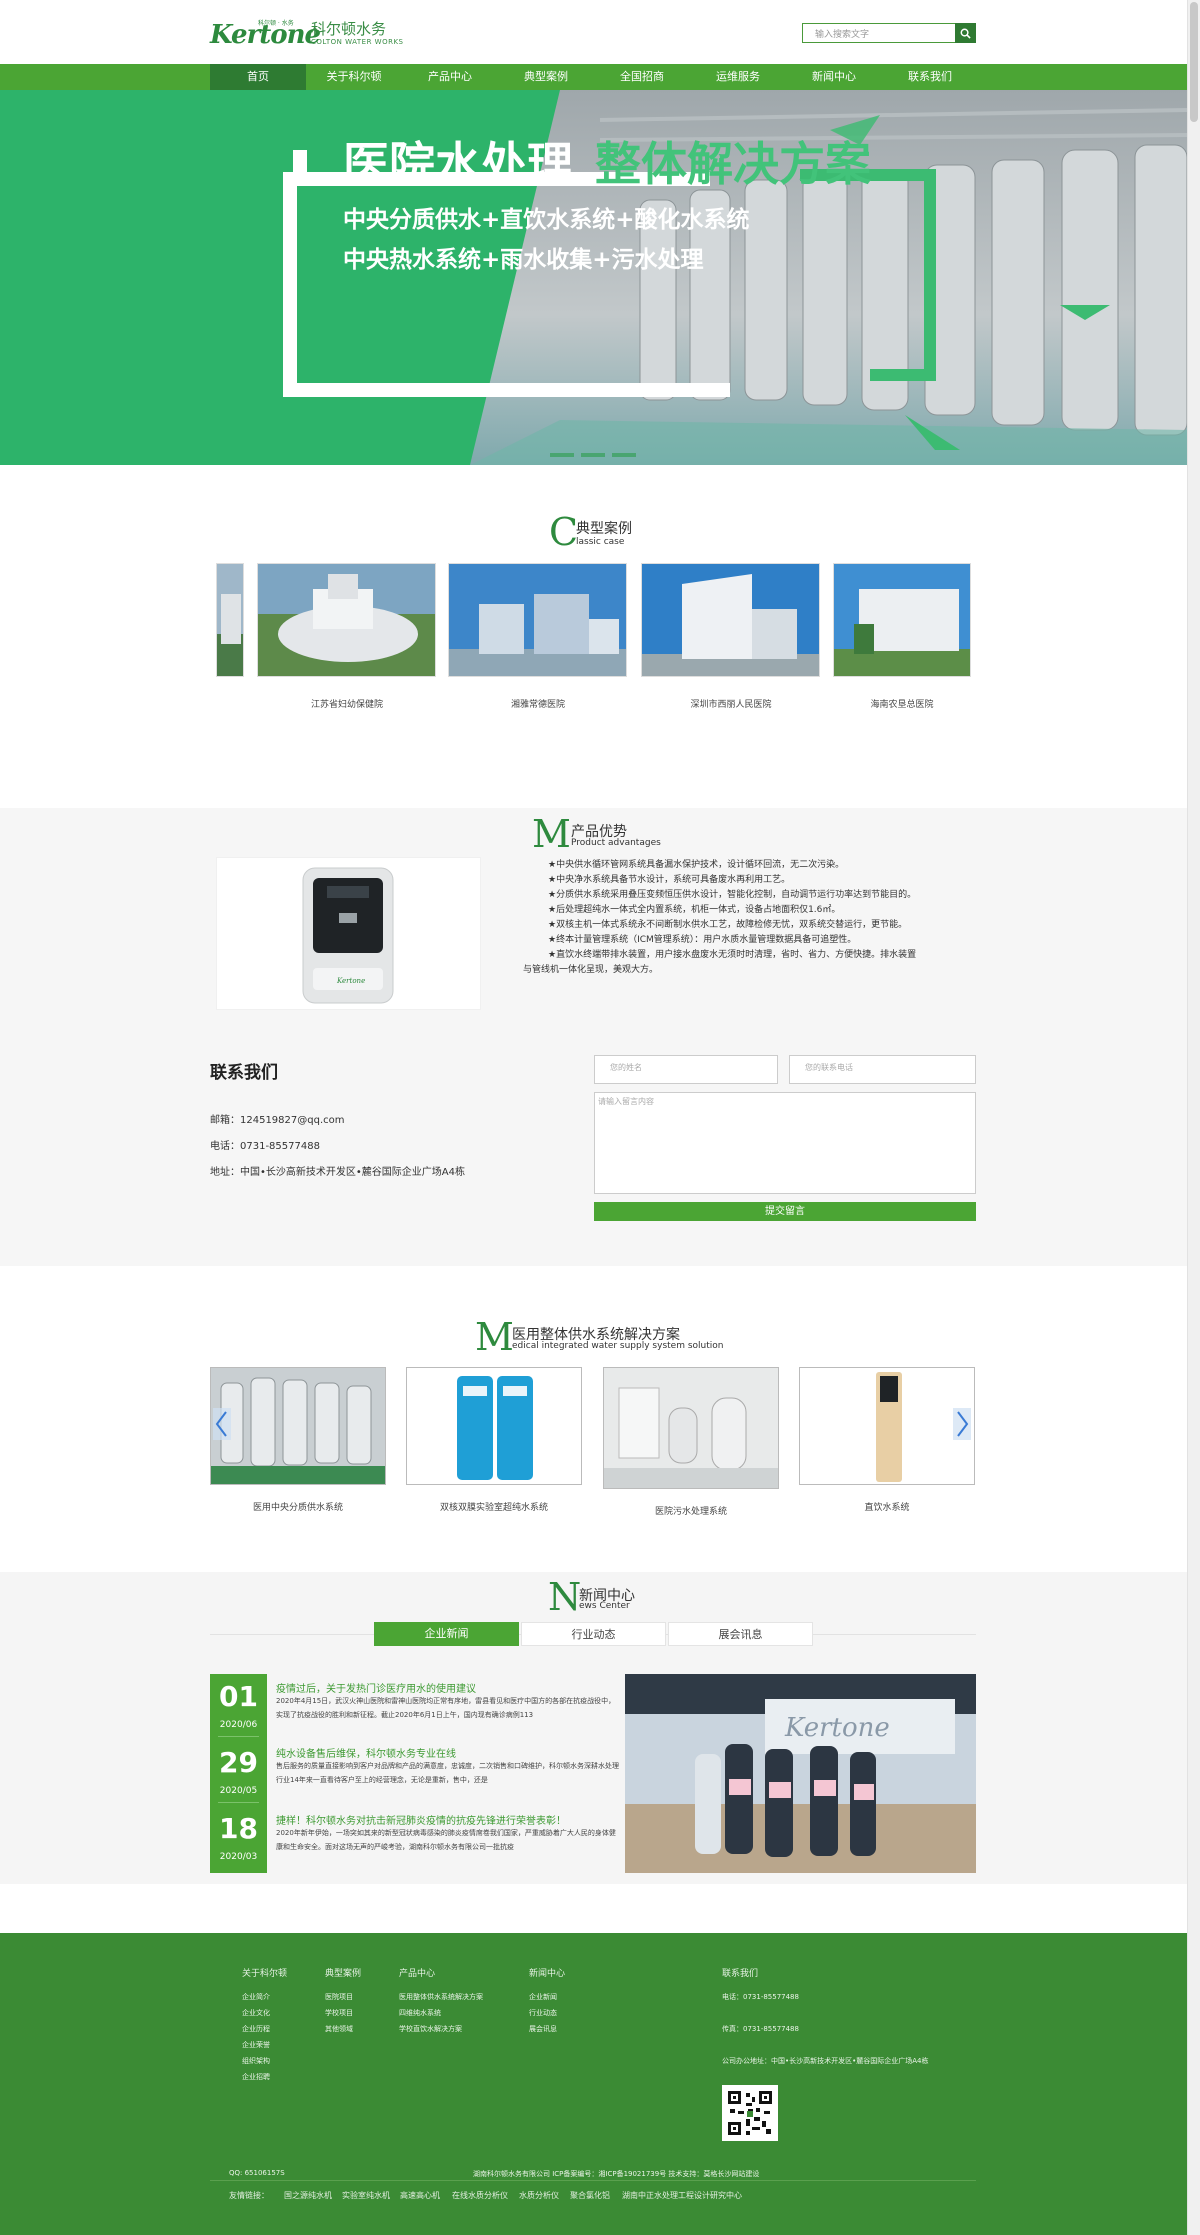  What do you see at coordinates (238, 1828) in the screenshot?
I see `news-day: 18` at bounding box center [238, 1828].